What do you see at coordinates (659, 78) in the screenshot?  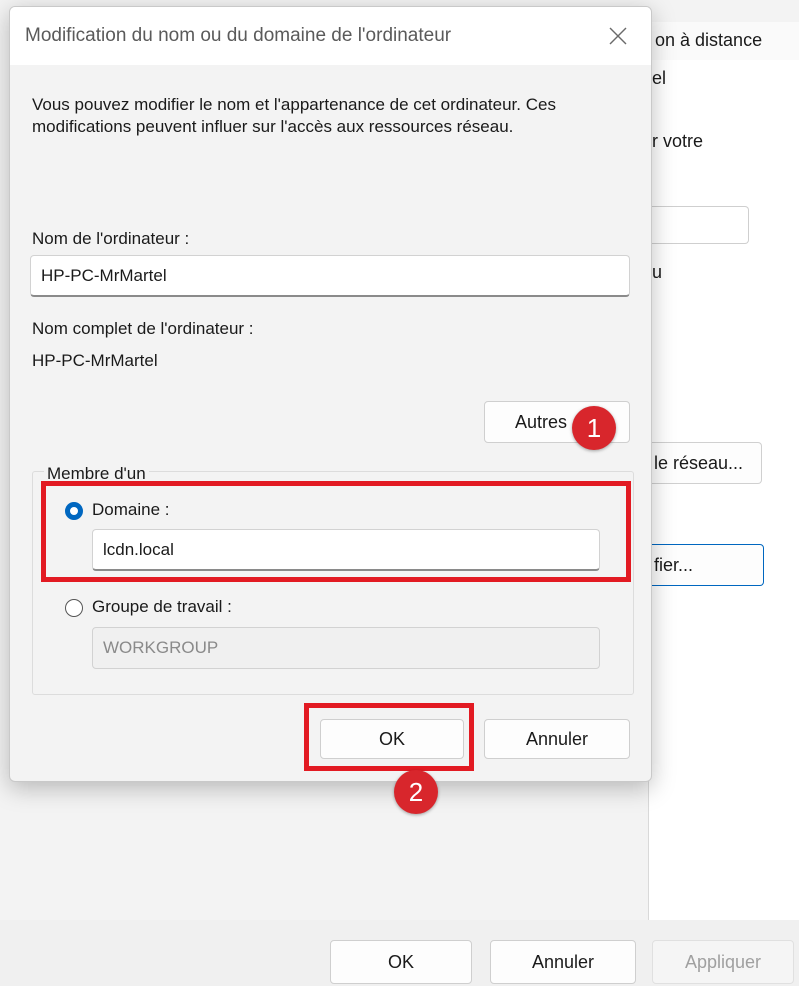 I see `tab-sub-label: el` at bounding box center [659, 78].